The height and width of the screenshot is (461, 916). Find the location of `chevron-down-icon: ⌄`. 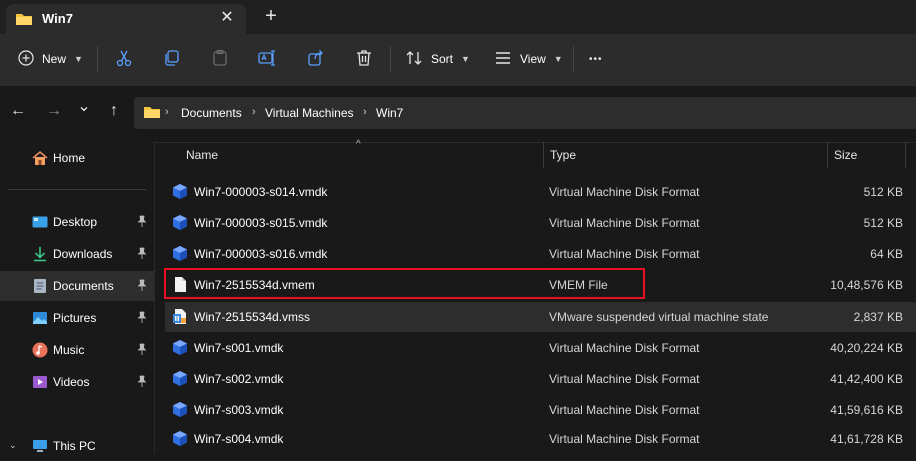

chevron-down-icon: ⌄ is located at coordinates (13, 445).